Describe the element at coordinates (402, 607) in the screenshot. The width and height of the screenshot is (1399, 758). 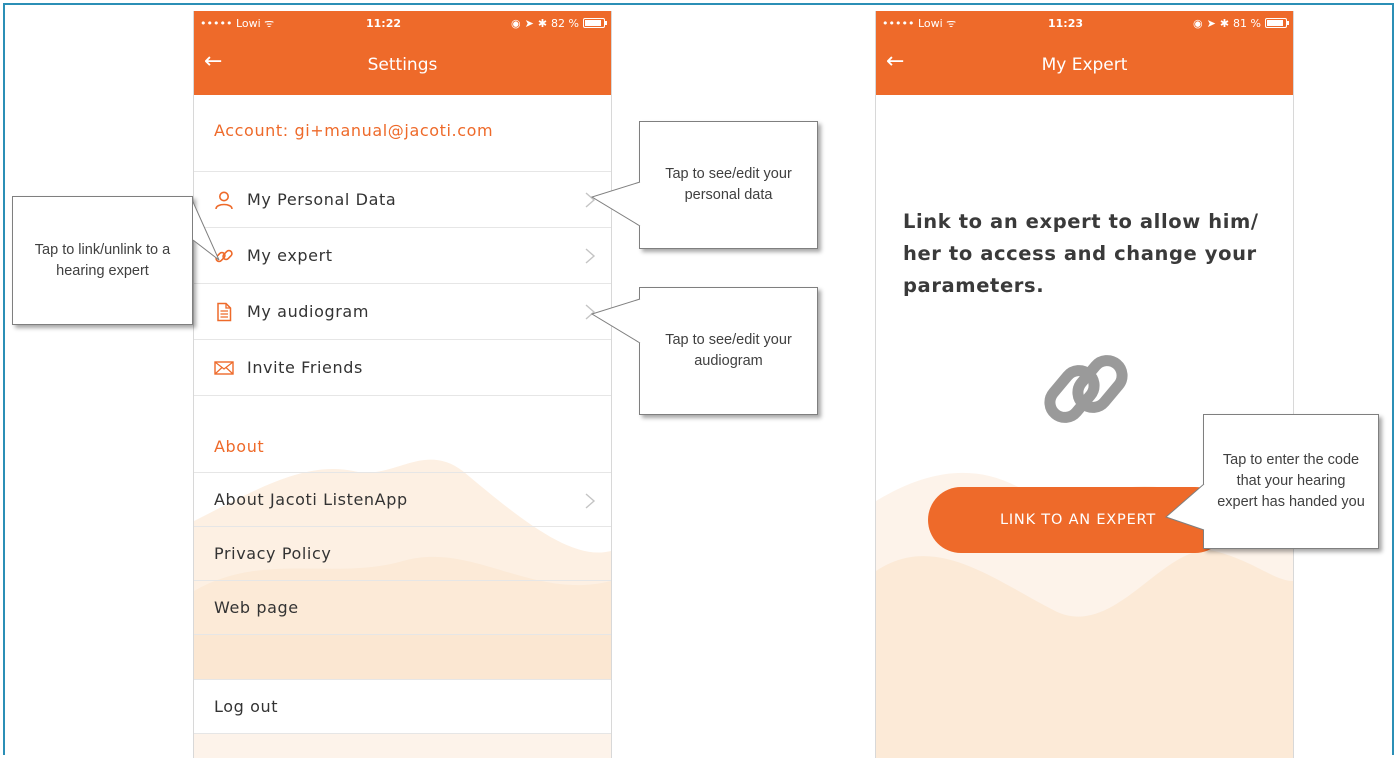
I see `menu-item-web-page: Web page` at that location.